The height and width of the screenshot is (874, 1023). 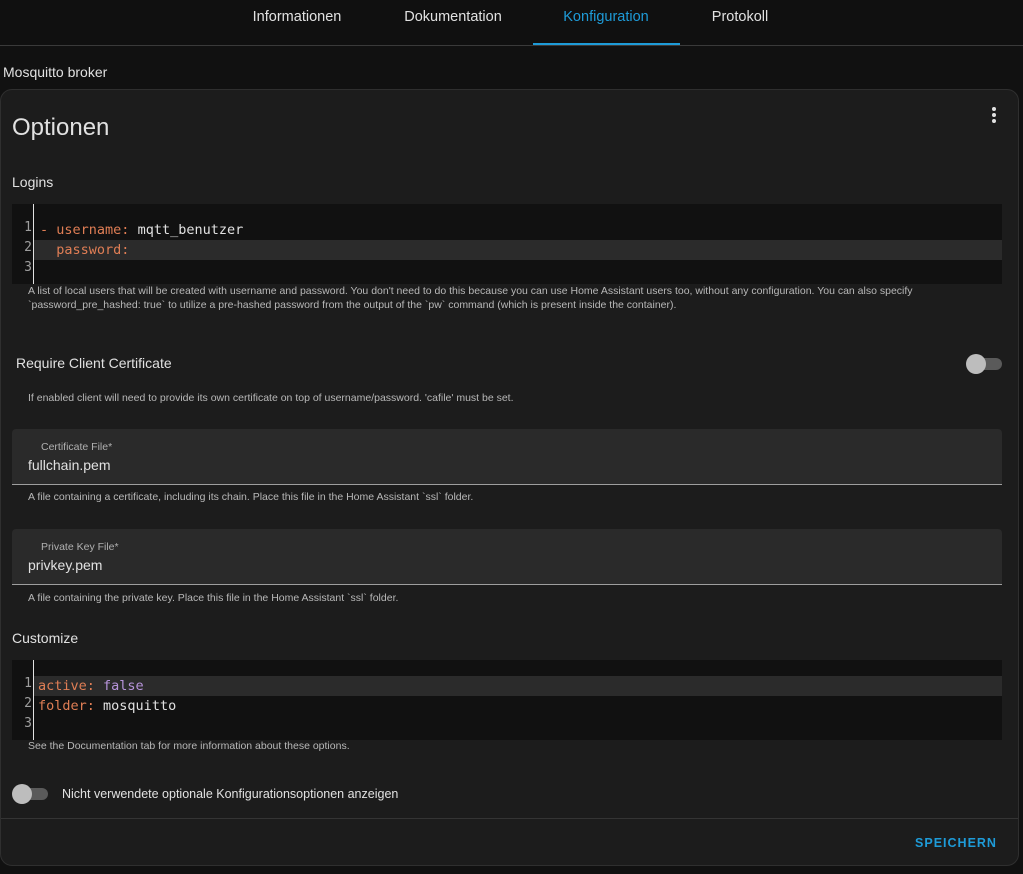 I want to click on tab-informationen: Informationen, so click(x=297, y=22).